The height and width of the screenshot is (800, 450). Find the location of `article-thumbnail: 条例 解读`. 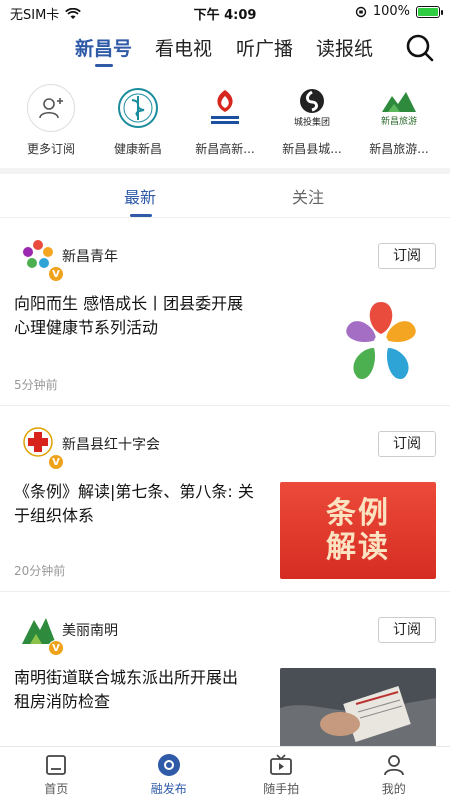

article-thumbnail: 条例 解读 is located at coordinates (358, 530).